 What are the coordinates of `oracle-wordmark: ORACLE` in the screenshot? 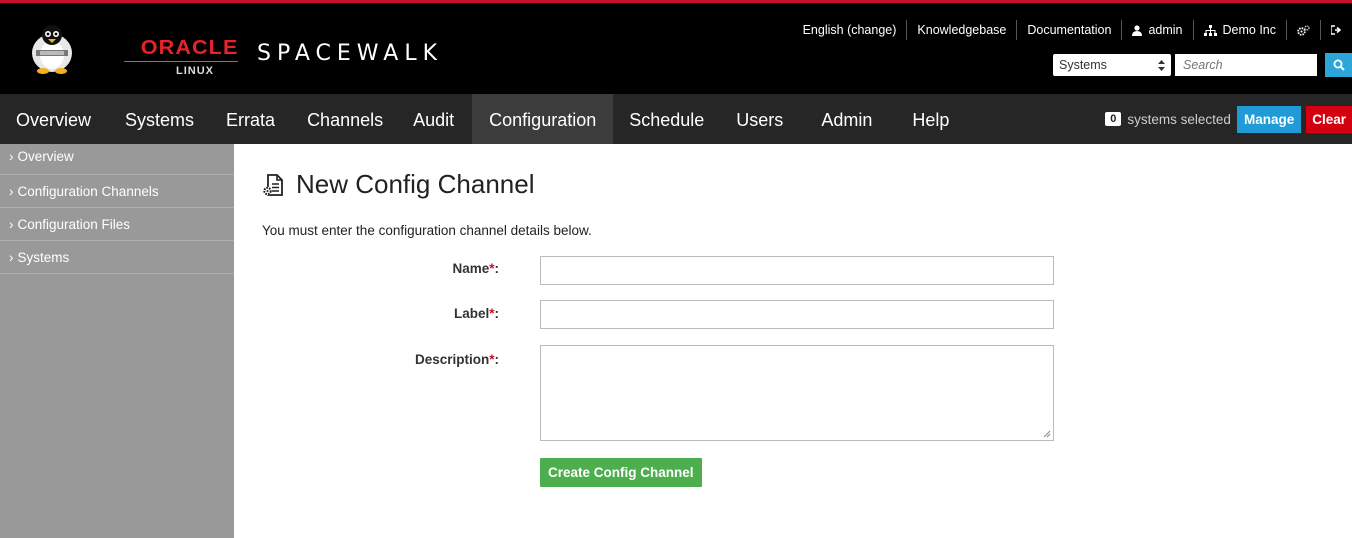 It's located at (189, 48).